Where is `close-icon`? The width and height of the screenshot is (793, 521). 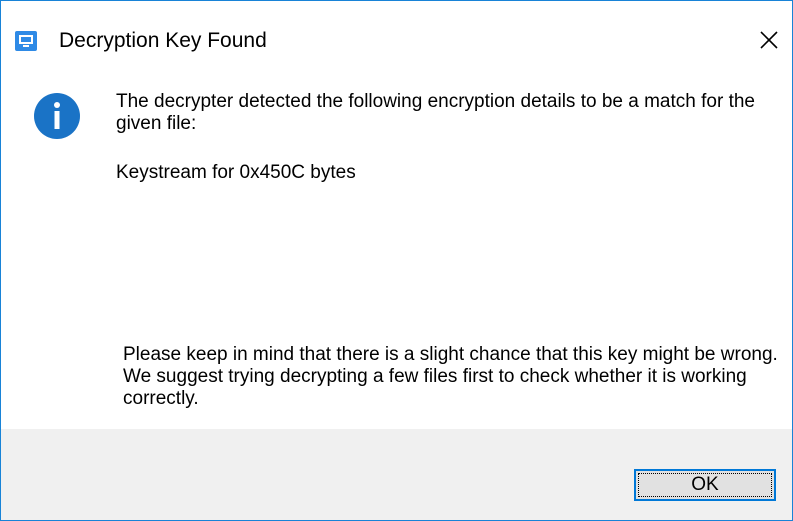 close-icon is located at coordinates (769, 42).